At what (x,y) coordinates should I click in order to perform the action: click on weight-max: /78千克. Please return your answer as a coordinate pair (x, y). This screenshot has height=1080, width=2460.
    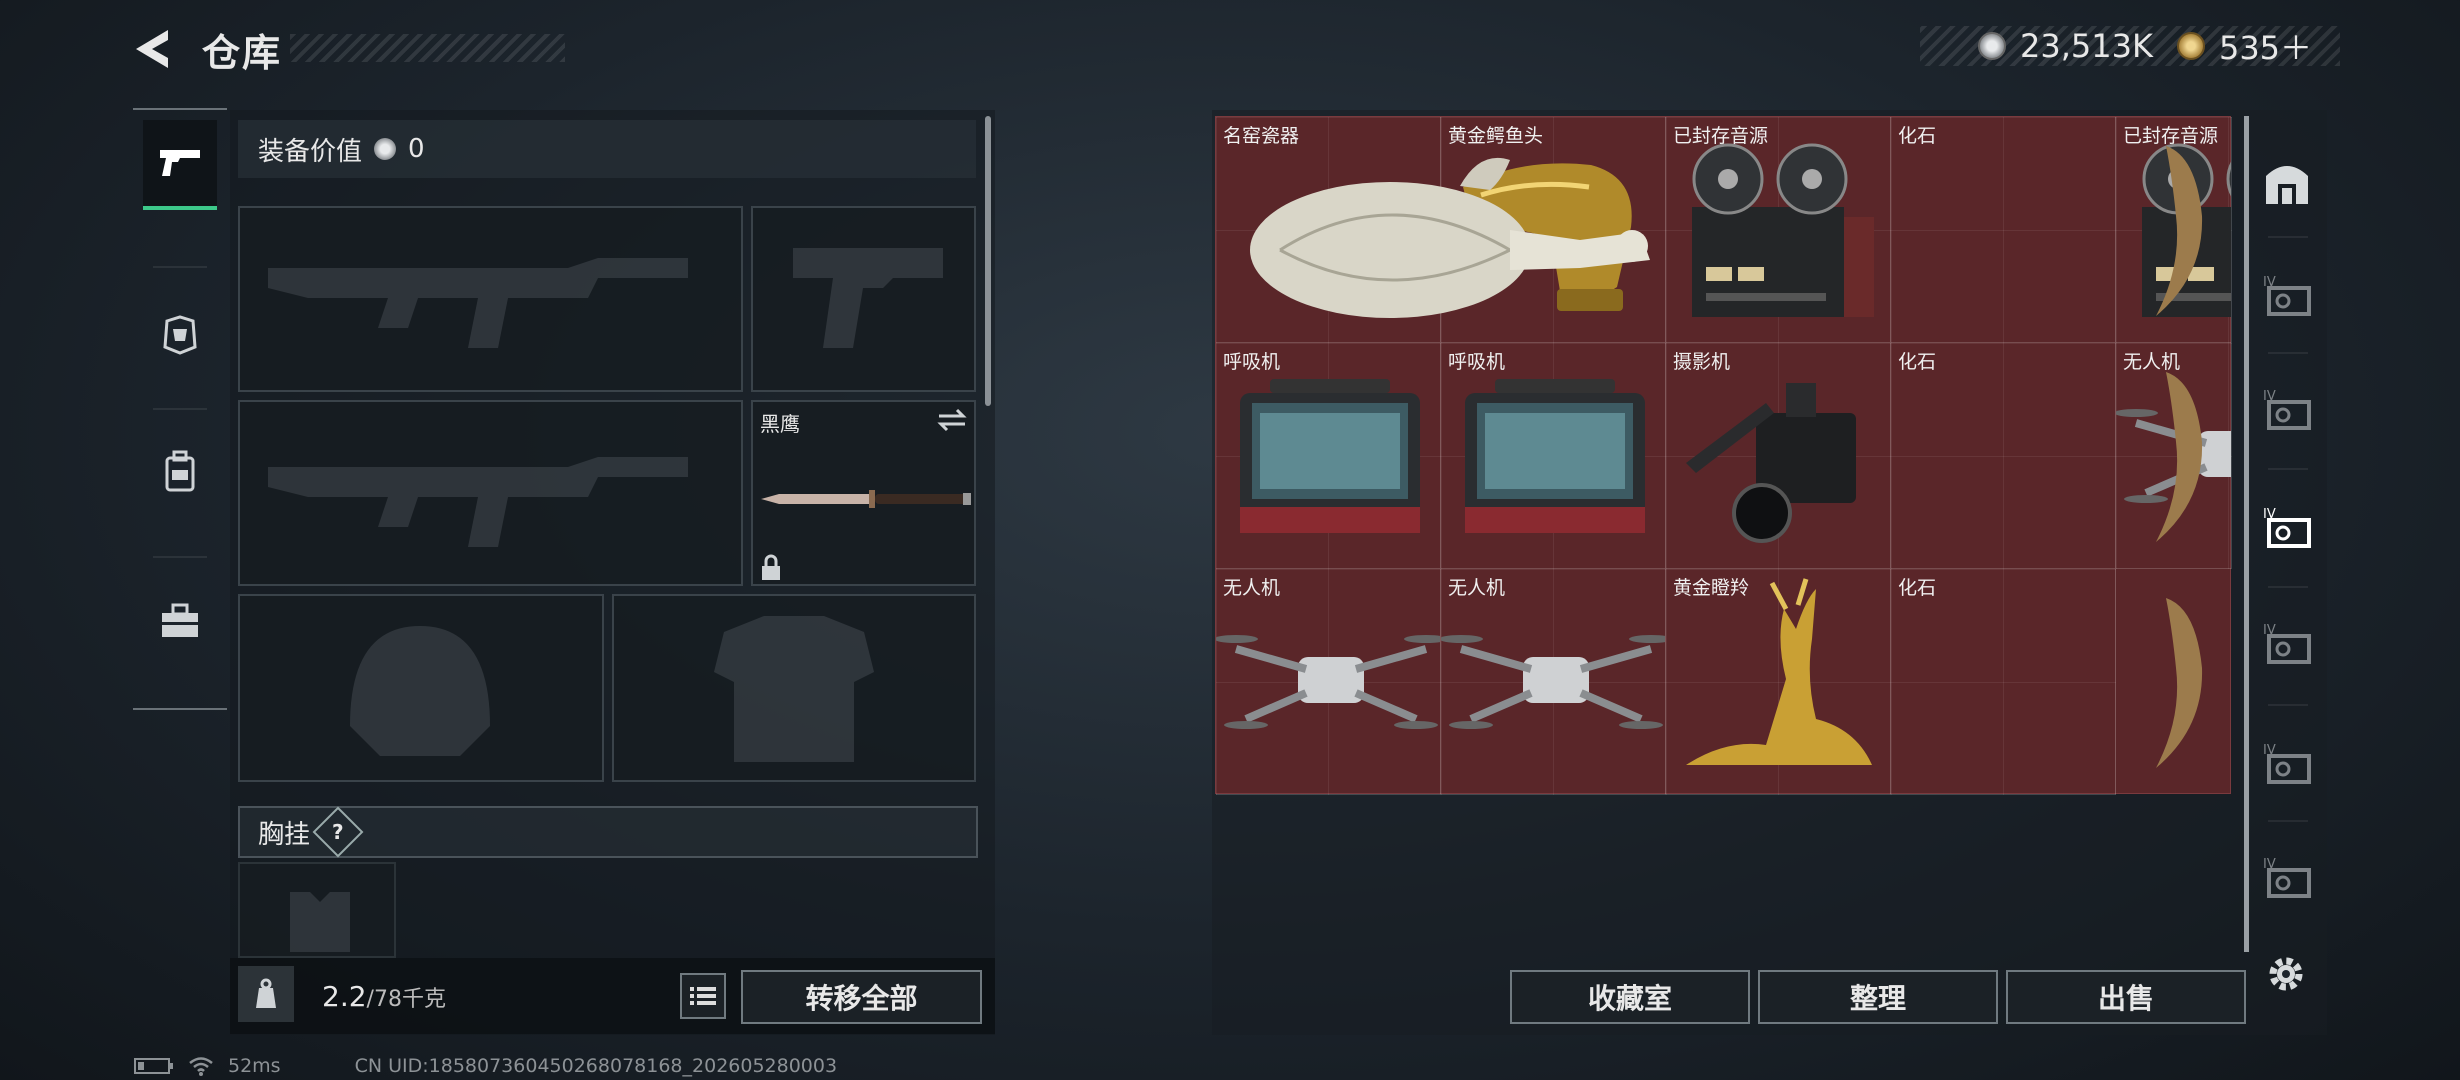
    Looking at the image, I should click on (406, 999).